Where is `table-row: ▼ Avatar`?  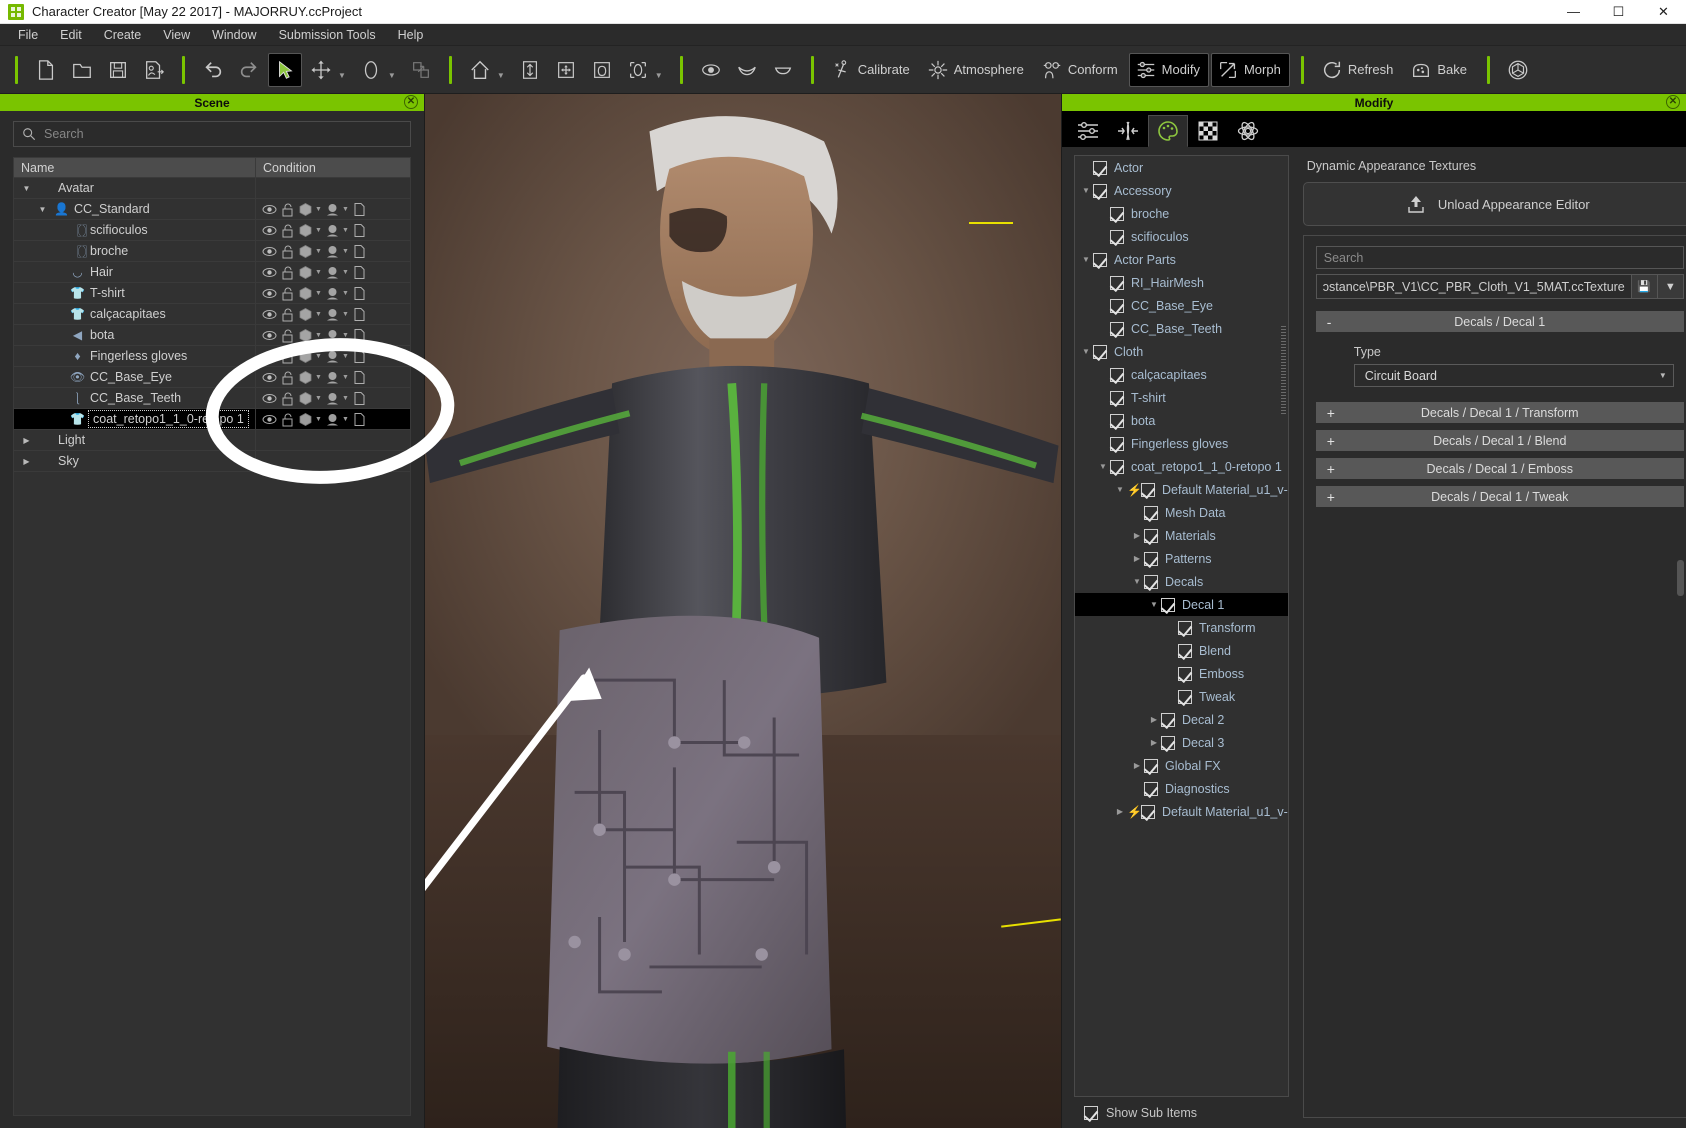
table-row: ▼ Avatar is located at coordinates (212, 188).